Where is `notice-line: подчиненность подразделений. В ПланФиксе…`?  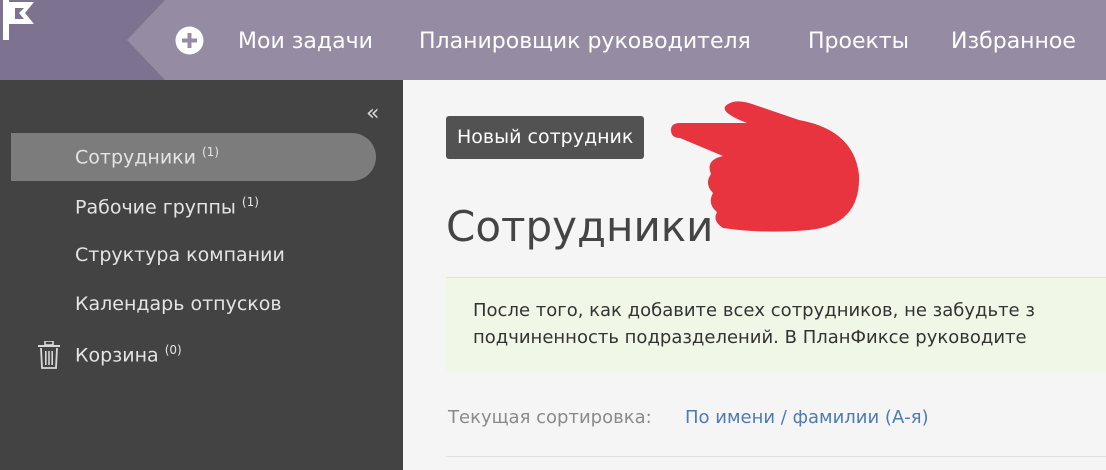
notice-line: подчиненность подразделений. В ПланФиксе… is located at coordinates (750, 337).